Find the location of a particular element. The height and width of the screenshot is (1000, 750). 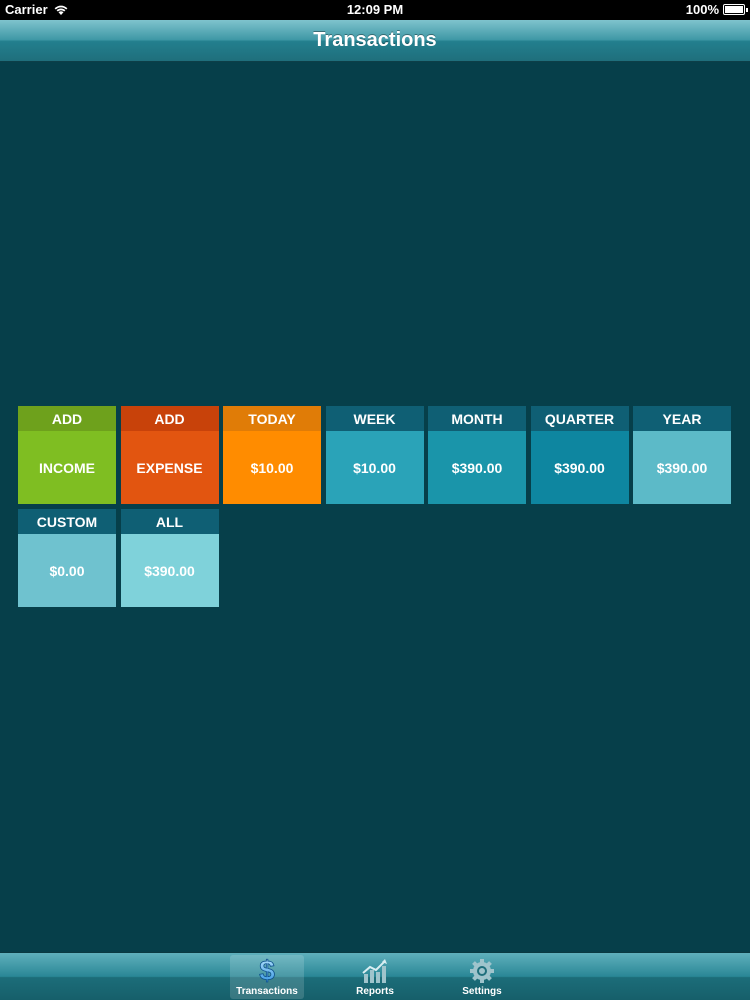

dollar-icon: $ is located at coordinates (267, 970).